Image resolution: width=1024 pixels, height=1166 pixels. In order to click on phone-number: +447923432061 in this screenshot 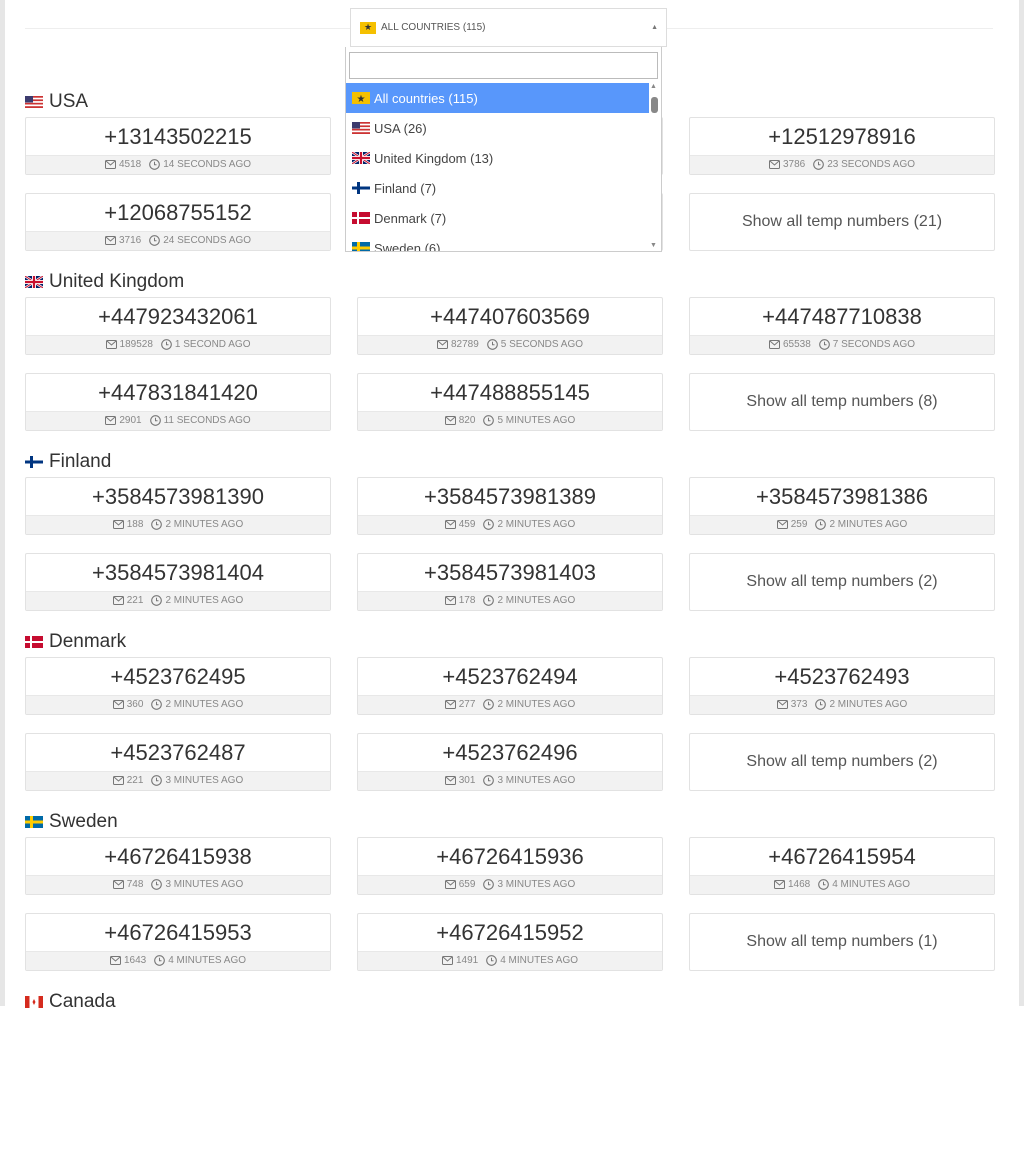, I will do `click(178, 316)`.